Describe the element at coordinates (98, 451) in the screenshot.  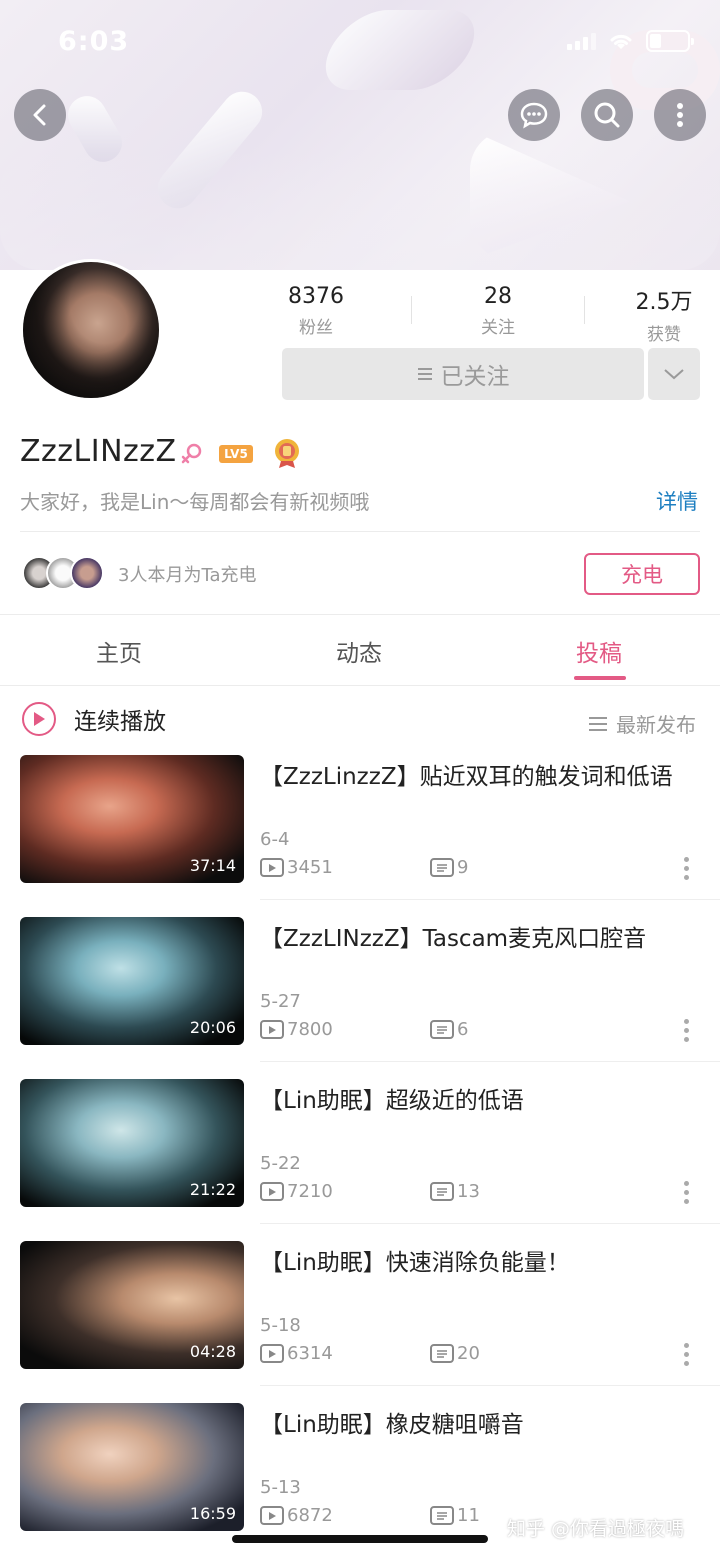
I see `username: ZzzLINzzZ` at that location.